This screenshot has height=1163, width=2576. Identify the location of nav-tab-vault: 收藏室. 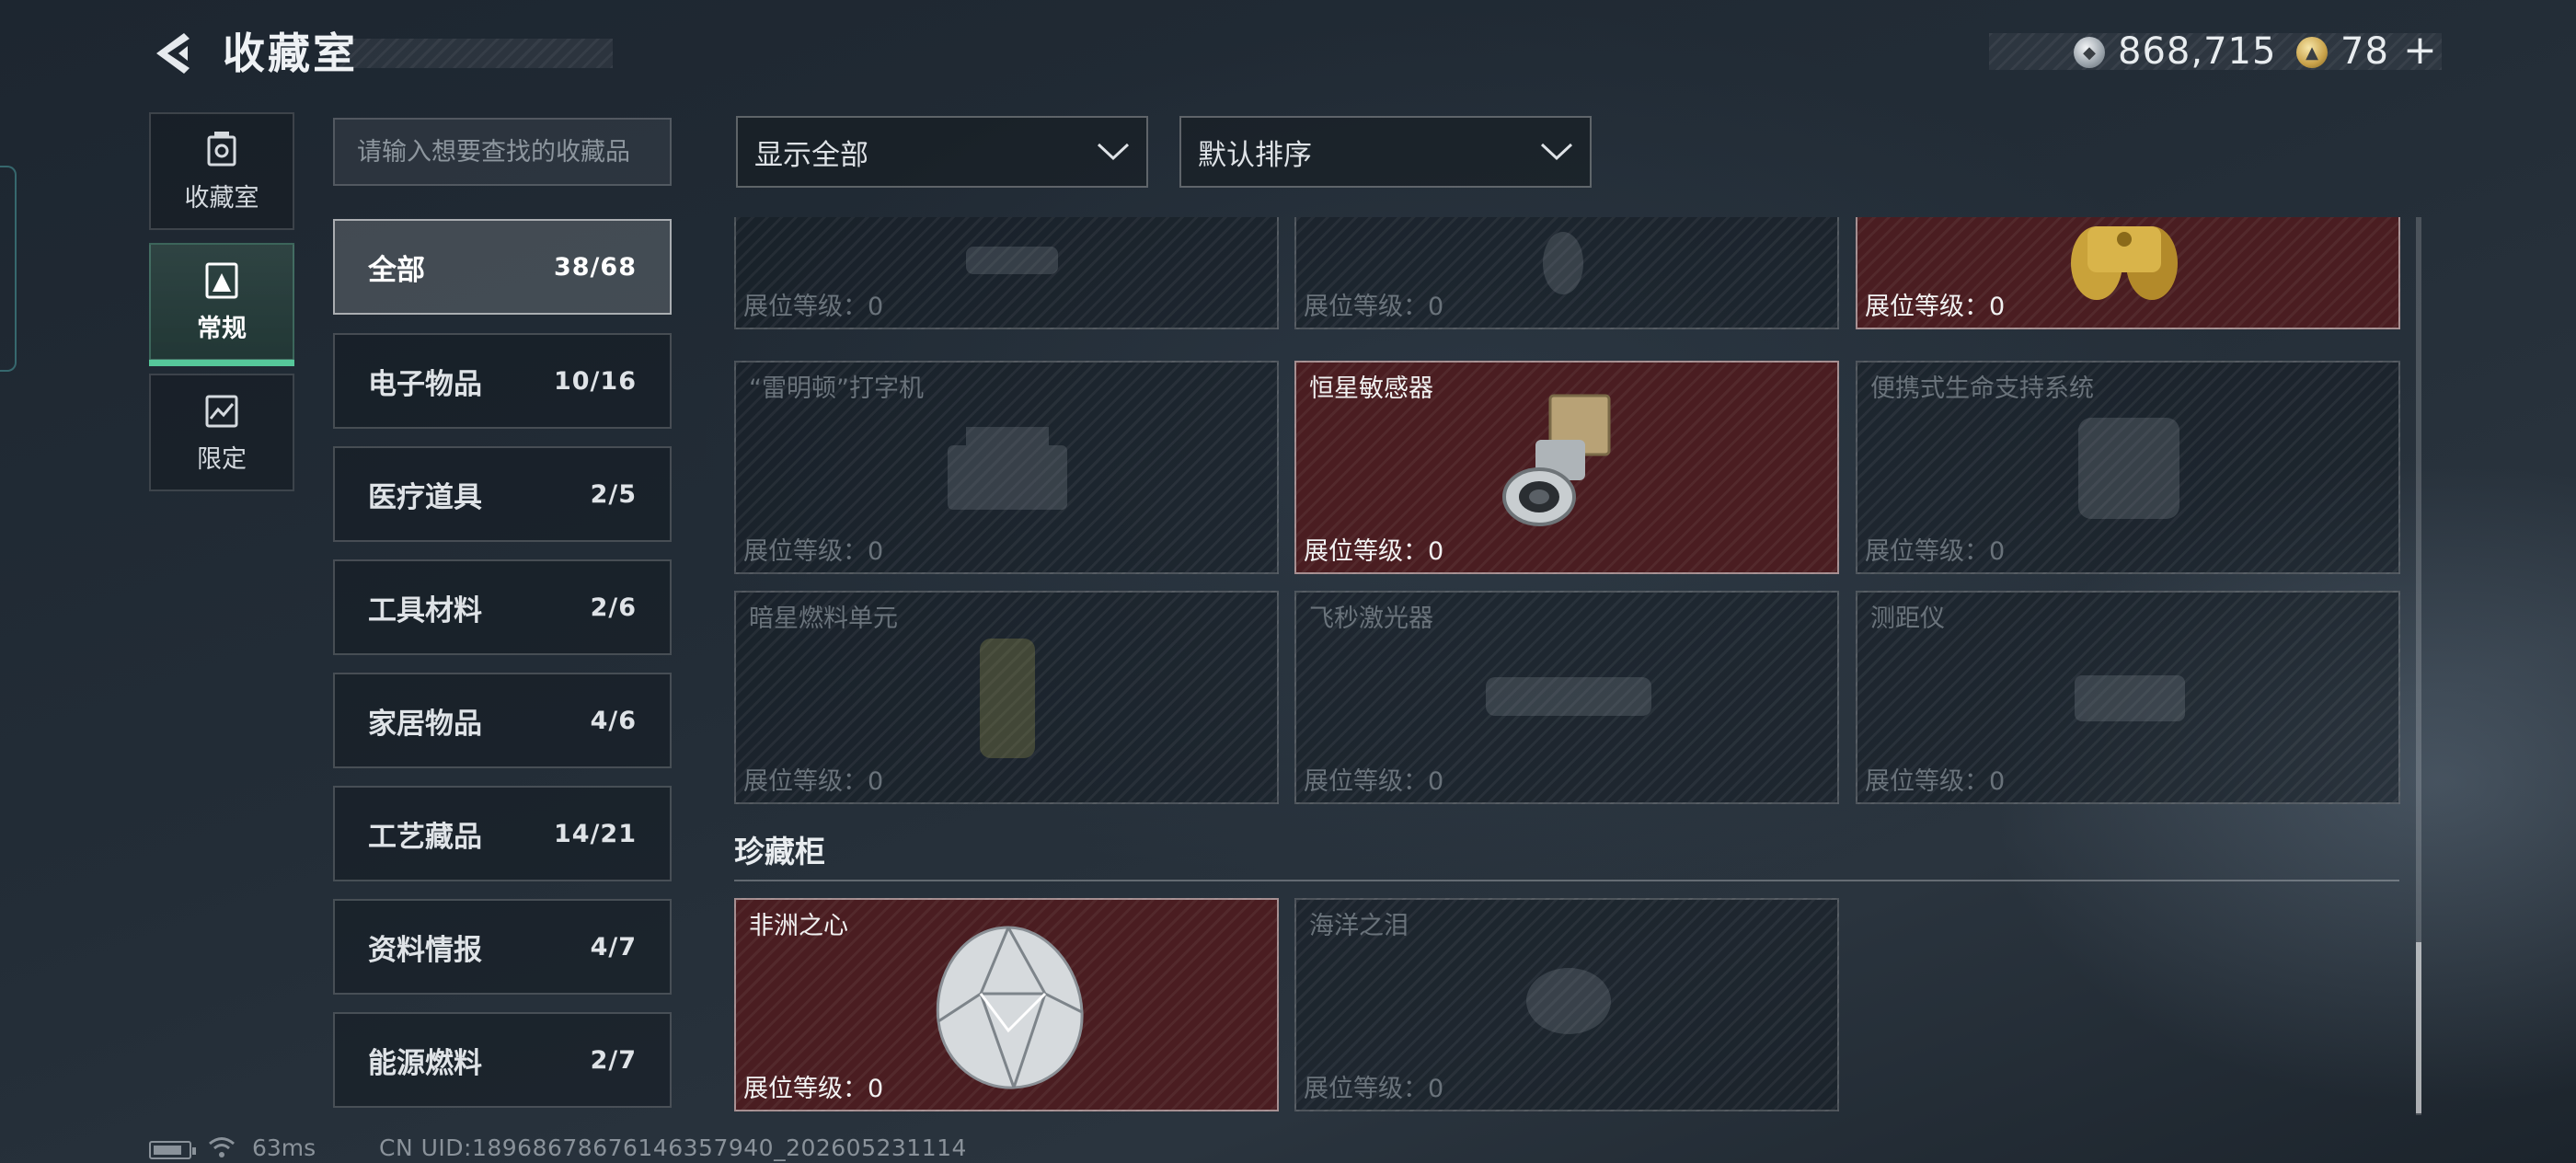
(221, 171).